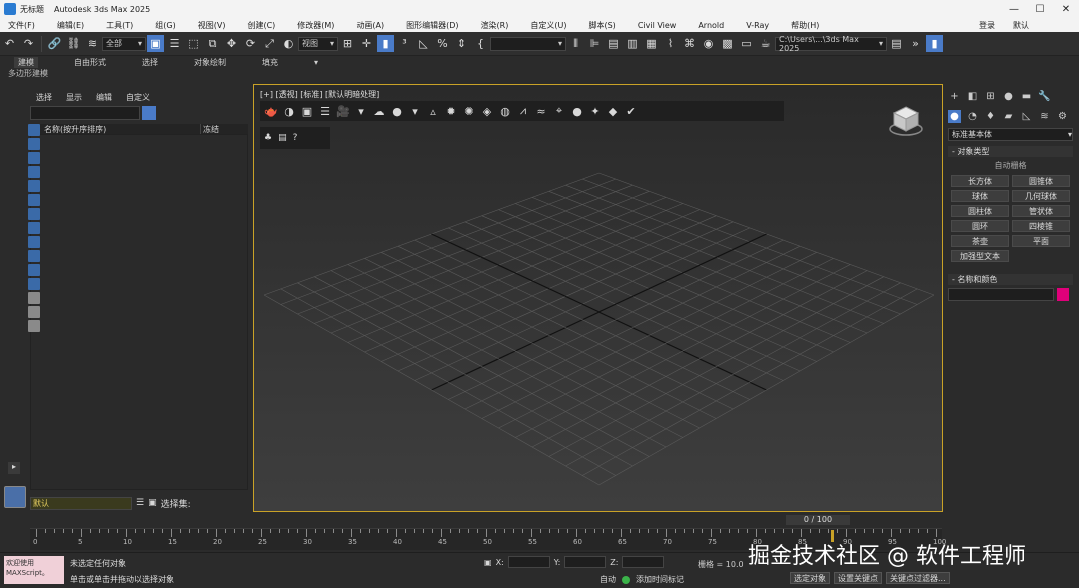 The width and height of the screenshot is (1079, 588). What do you see at coordinates (379, 111) in the screenshot?
I see `sky-icon: ☁` at bounding box center [379, 111].